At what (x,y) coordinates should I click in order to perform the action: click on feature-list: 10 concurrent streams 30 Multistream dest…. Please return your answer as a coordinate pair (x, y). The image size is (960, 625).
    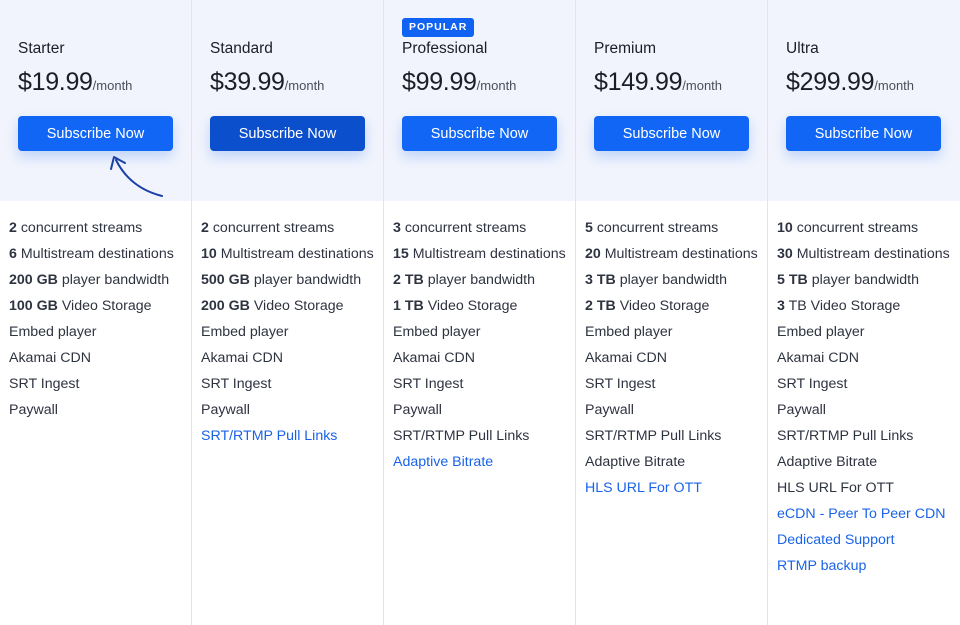
    Looking at the image, I should click on (867, 401).